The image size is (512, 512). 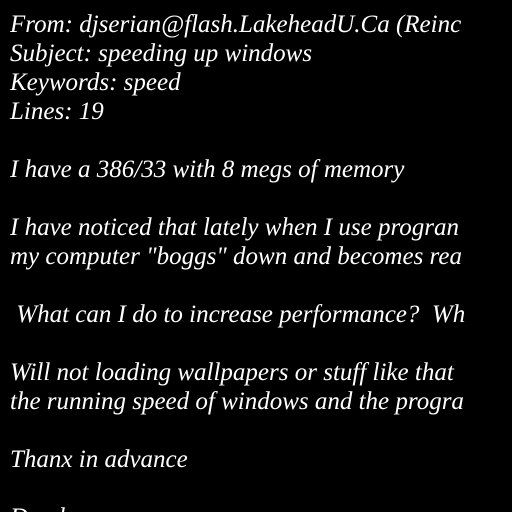 What do you see at coordinates (161, 53) in the screenshot?
I see `header-subject: Subject: speeding up windows` at bounding box center [161, 53].